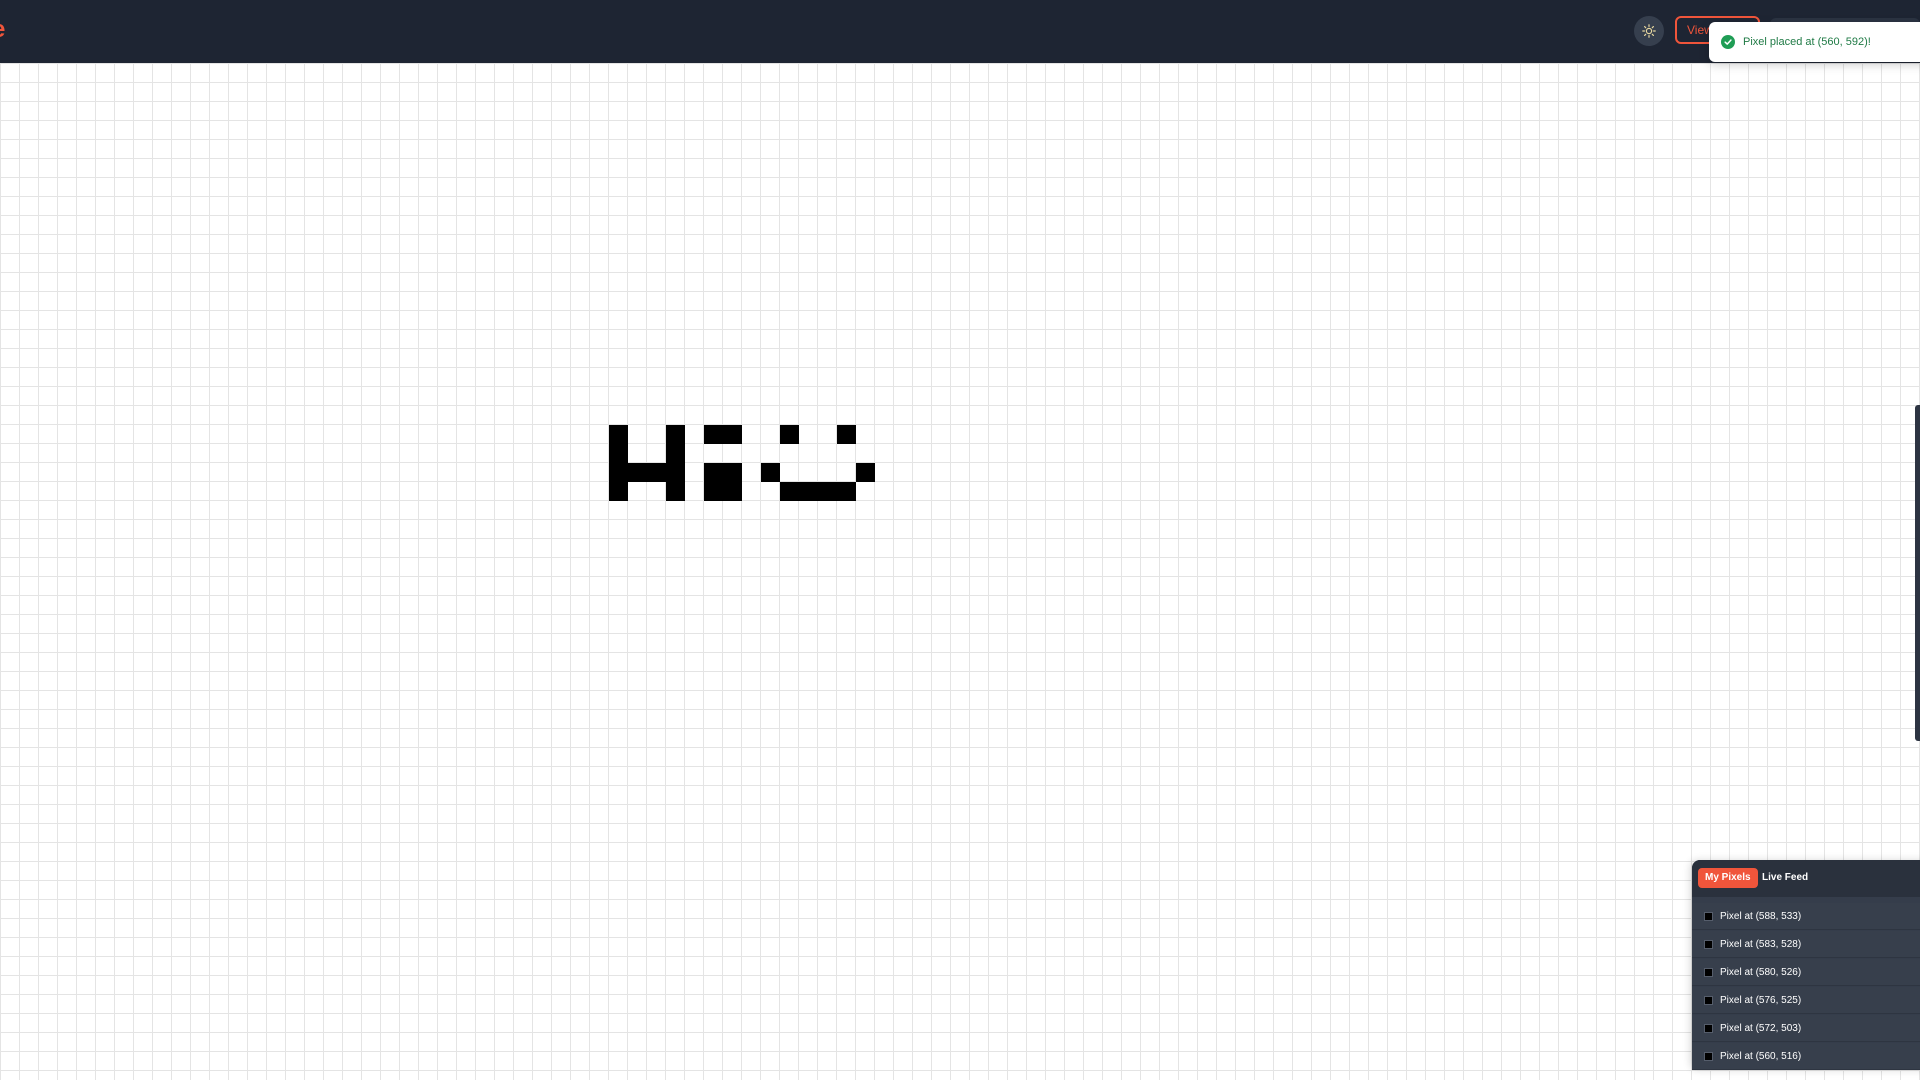  Describe the element at coordinates (960, 31) in the screenshot. I see `top-bar: e View` at that location.